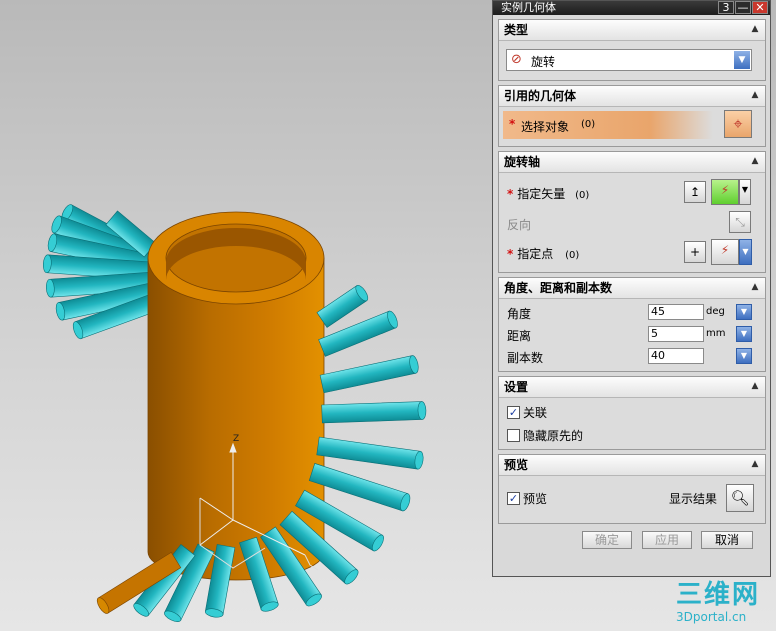  I want to click on distance-label: 距离, so click(519, 336).